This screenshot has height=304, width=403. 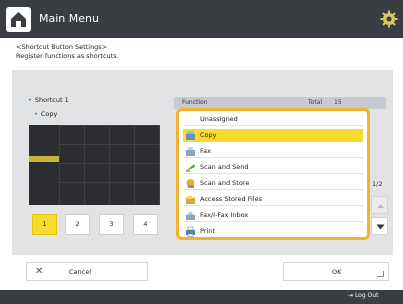 I want to click on cancel-button: ✕ Cancel, so click(x=87, y=271).